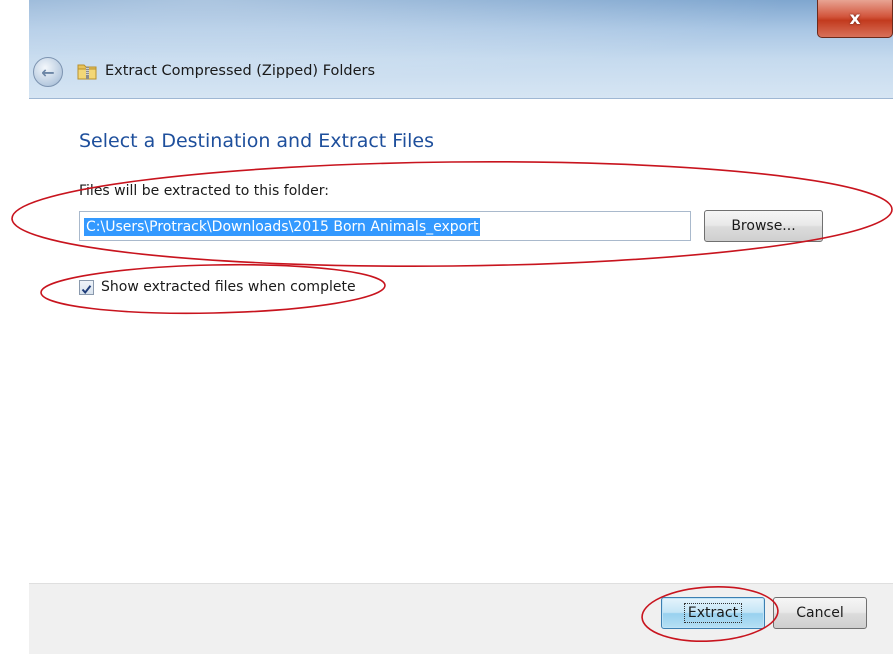 This screenshot has width=893, height=654. I want to click on title-bar: ← Extract Compressed (Zipped) Folders x, so click(461, 49).